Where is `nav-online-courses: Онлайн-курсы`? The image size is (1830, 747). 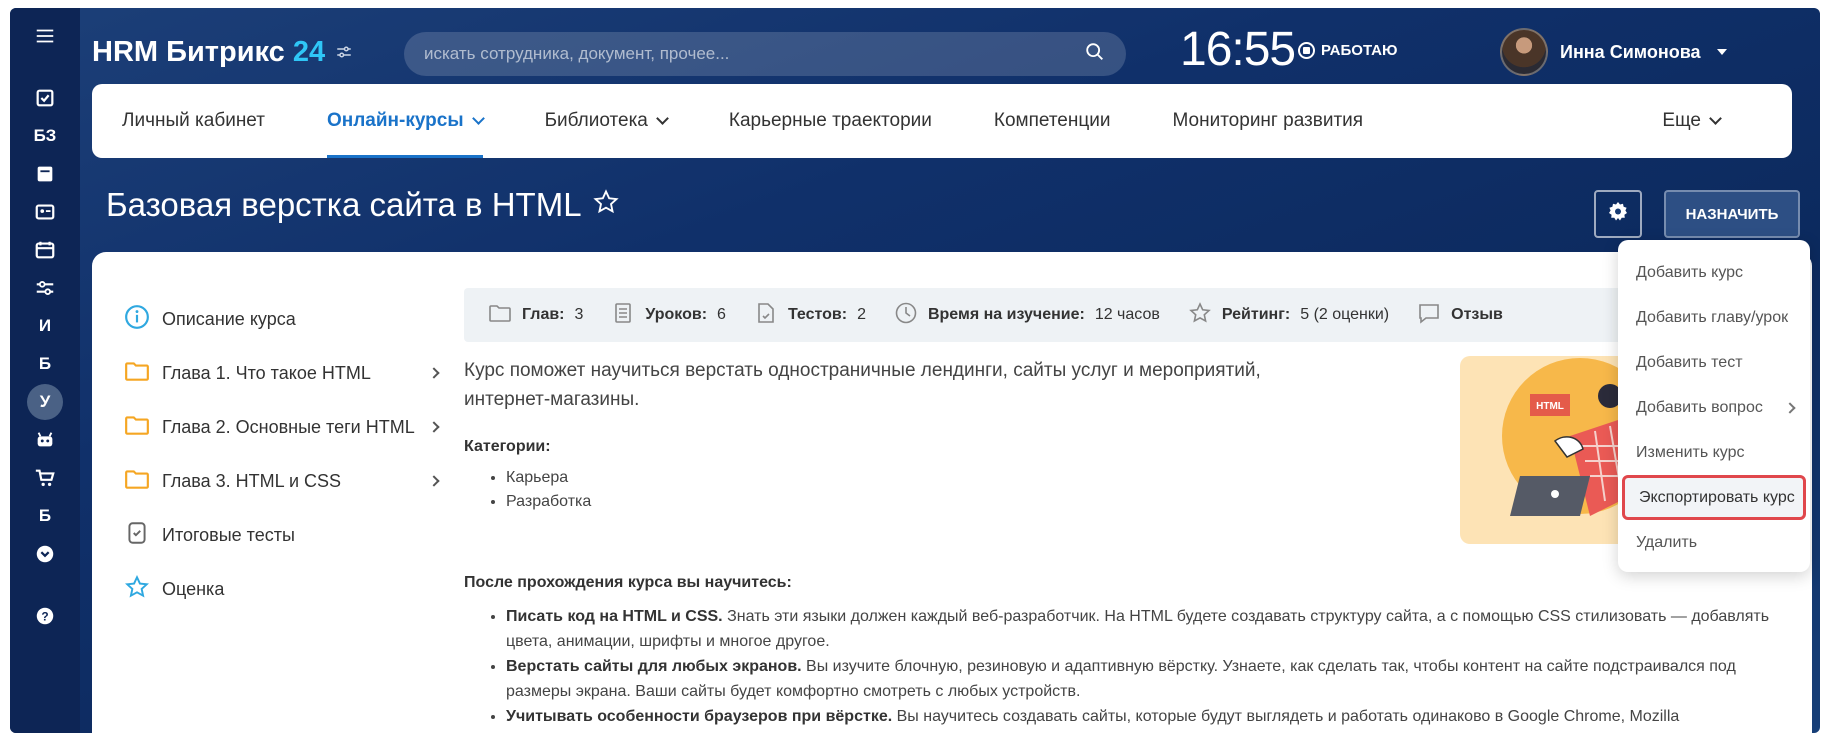
nav-online-courses: Онлайн-курсы is located at coordinates (405, 121).